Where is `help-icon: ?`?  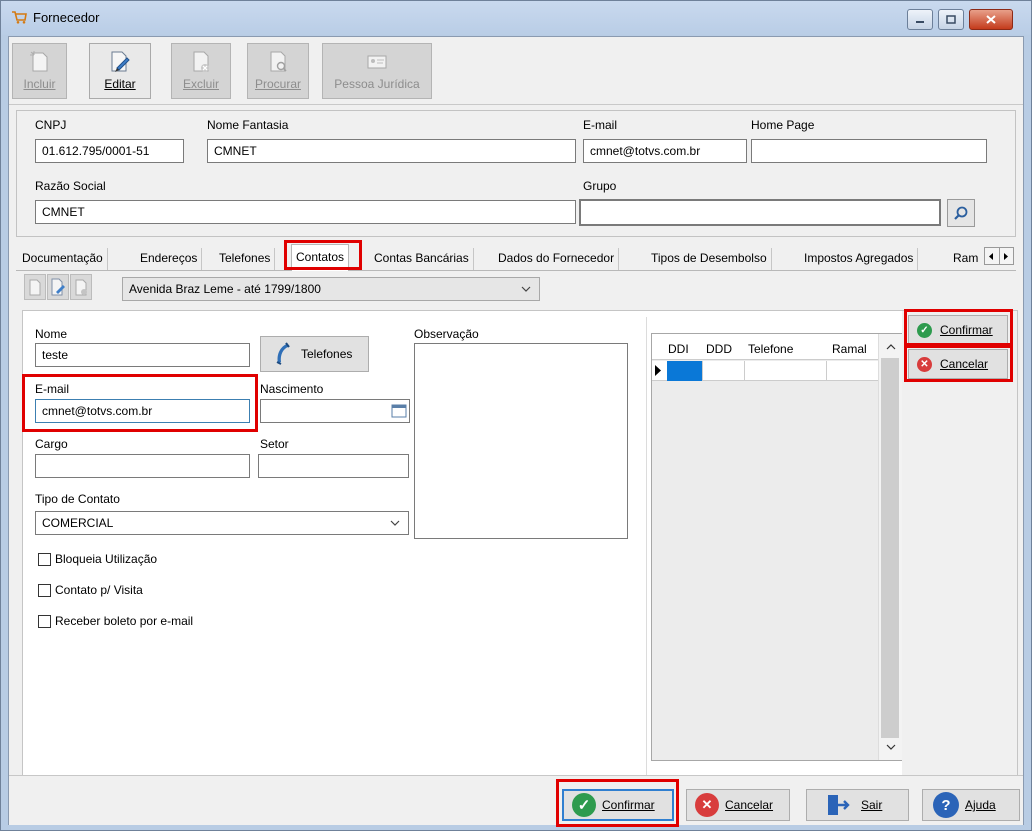 help-icon: ? is located at coordinates (946, 805).